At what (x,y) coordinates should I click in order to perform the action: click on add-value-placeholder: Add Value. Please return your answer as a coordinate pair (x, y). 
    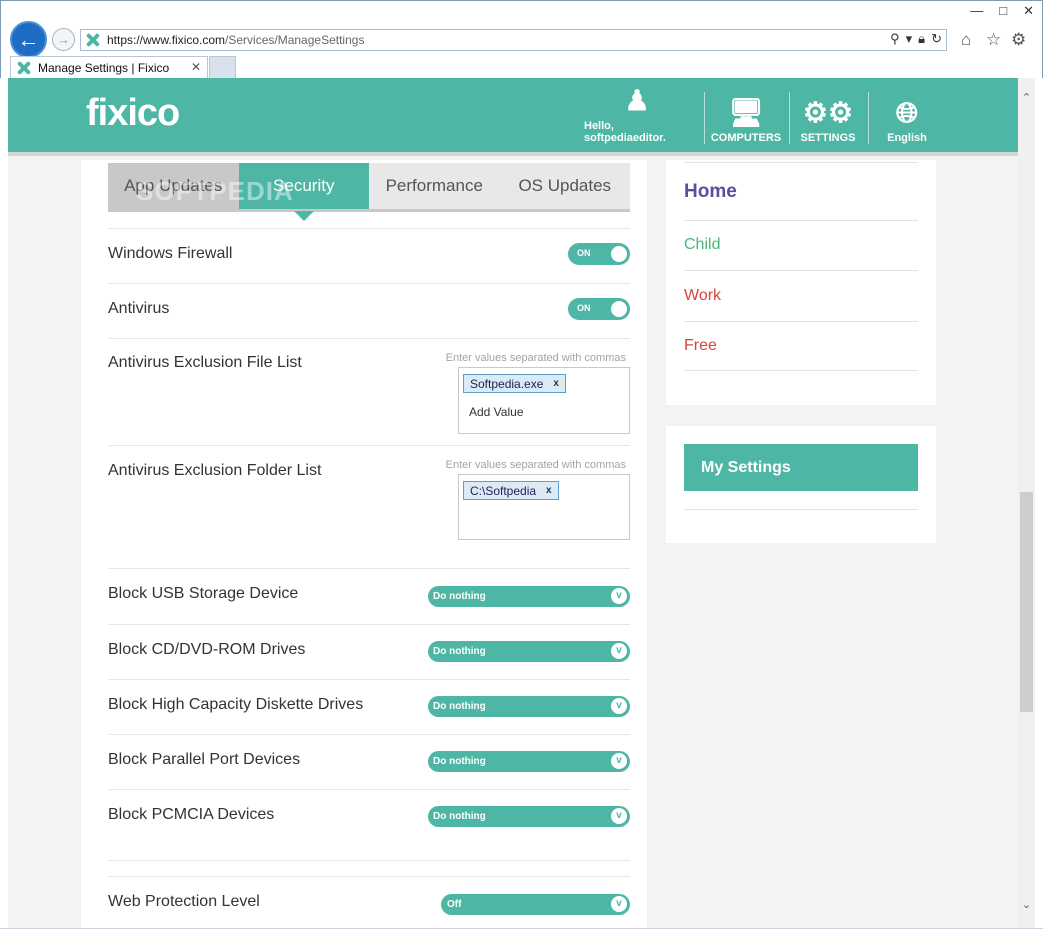
    Looking at the image, I should click on (496, 412).